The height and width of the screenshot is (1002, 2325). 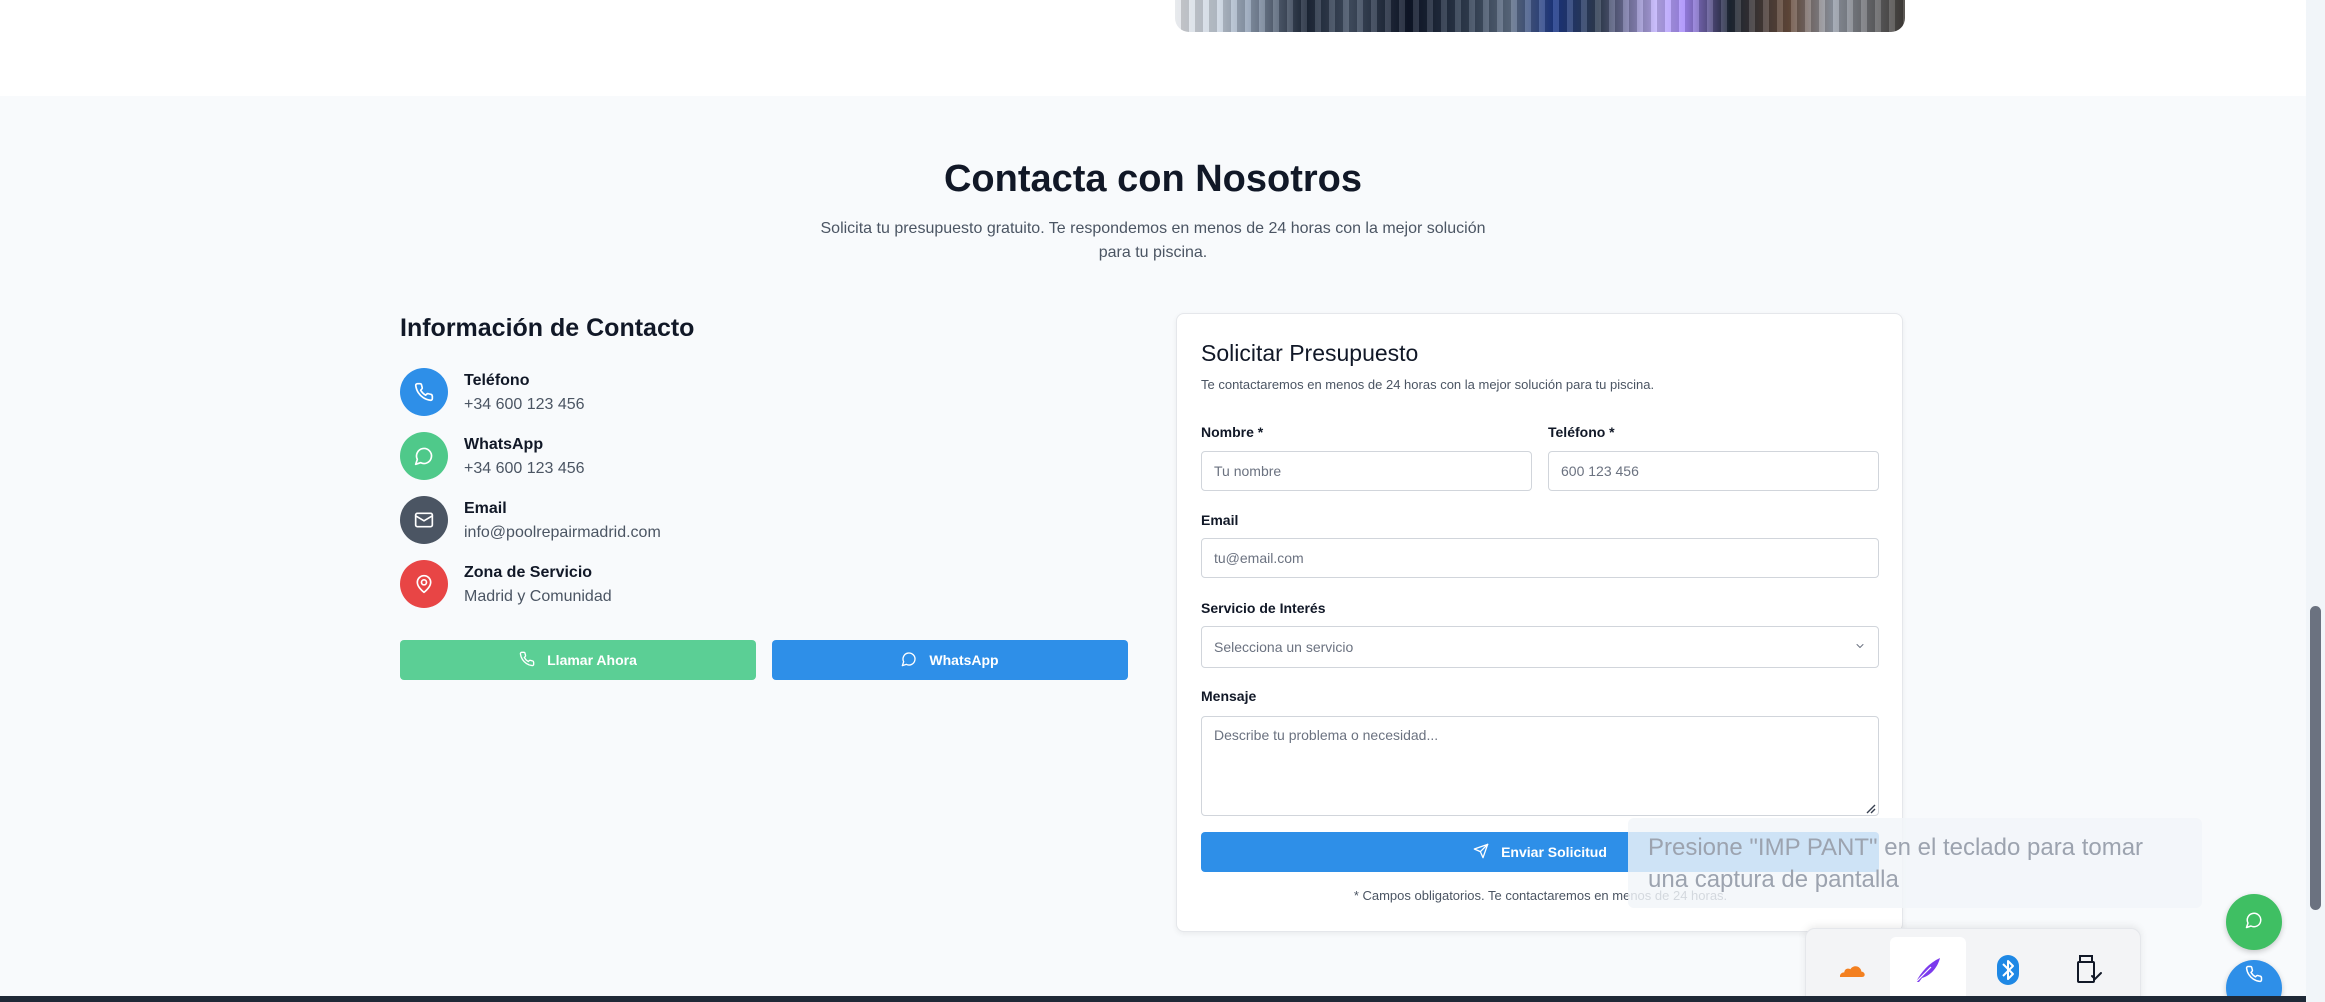 What do you see at coordinates (2008, 969) in the screenshot?
I see `bluetooth-icon` at bounding box center [2008, 969].